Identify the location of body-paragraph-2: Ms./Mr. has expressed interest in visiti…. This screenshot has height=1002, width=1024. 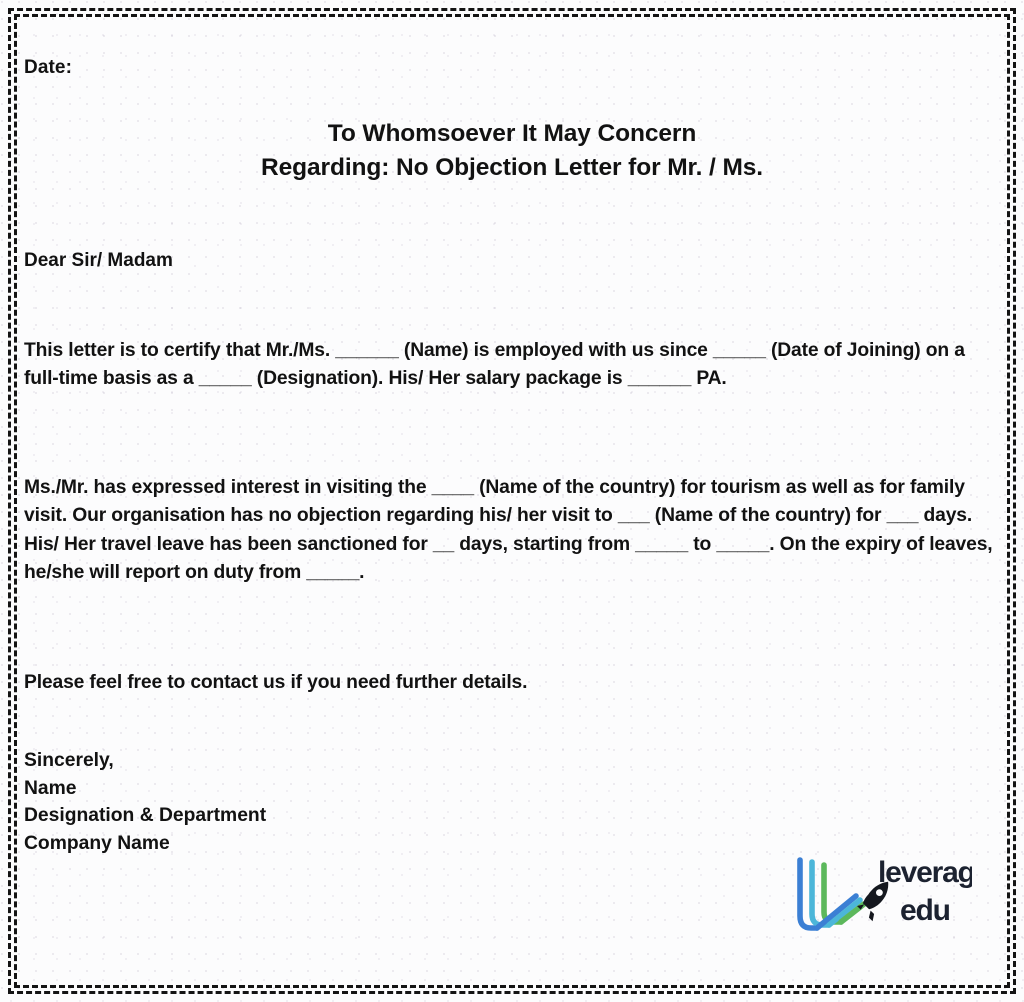
(508, 530).